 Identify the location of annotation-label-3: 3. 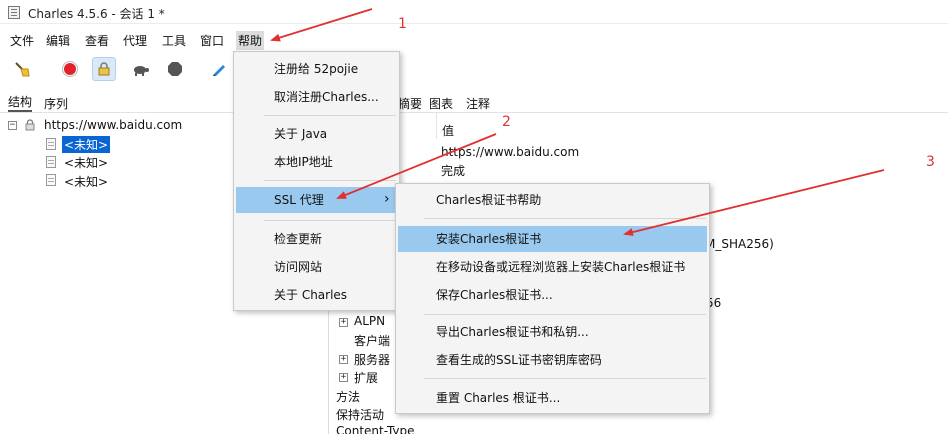
(930, 162).